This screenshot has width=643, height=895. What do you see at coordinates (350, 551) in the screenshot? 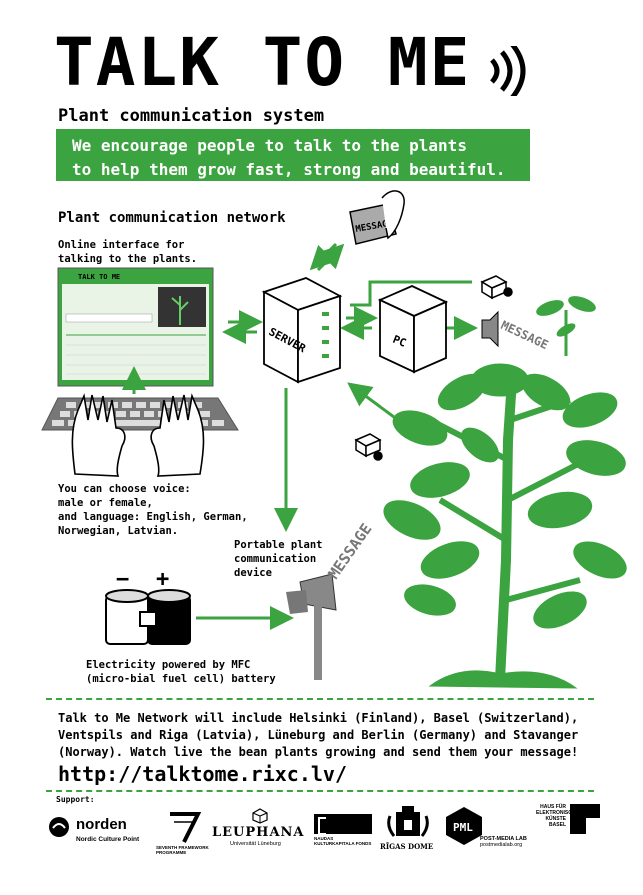
I see `portable-message-text: MESSAGE` at bounding box center [350, 551].